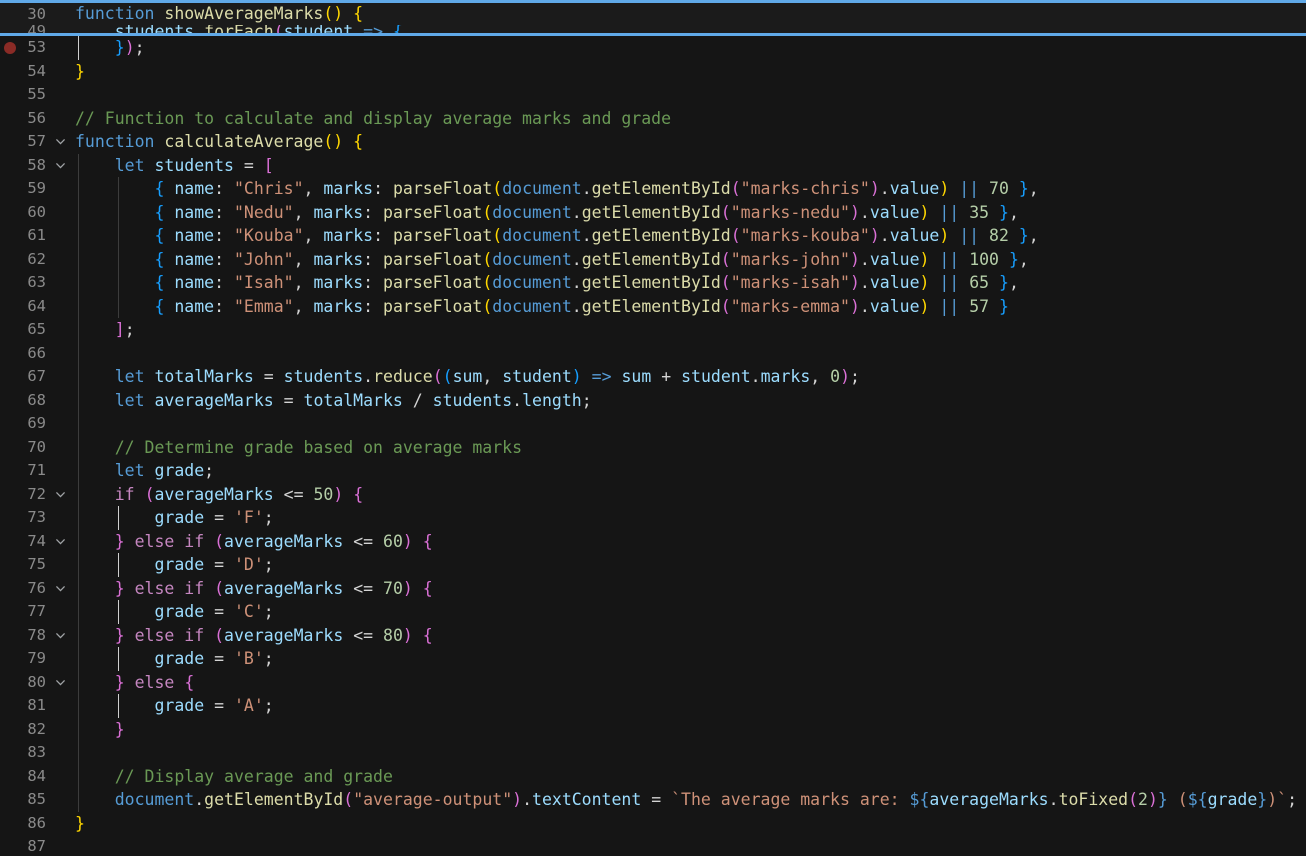 The width and height of the screenshot is (1306, 856). What do you see at coordinates (653, 589) in the screenshot?
I see `code-line: 76 } else if (averageMarks <= 70) {` at bounding box center [653, 589].